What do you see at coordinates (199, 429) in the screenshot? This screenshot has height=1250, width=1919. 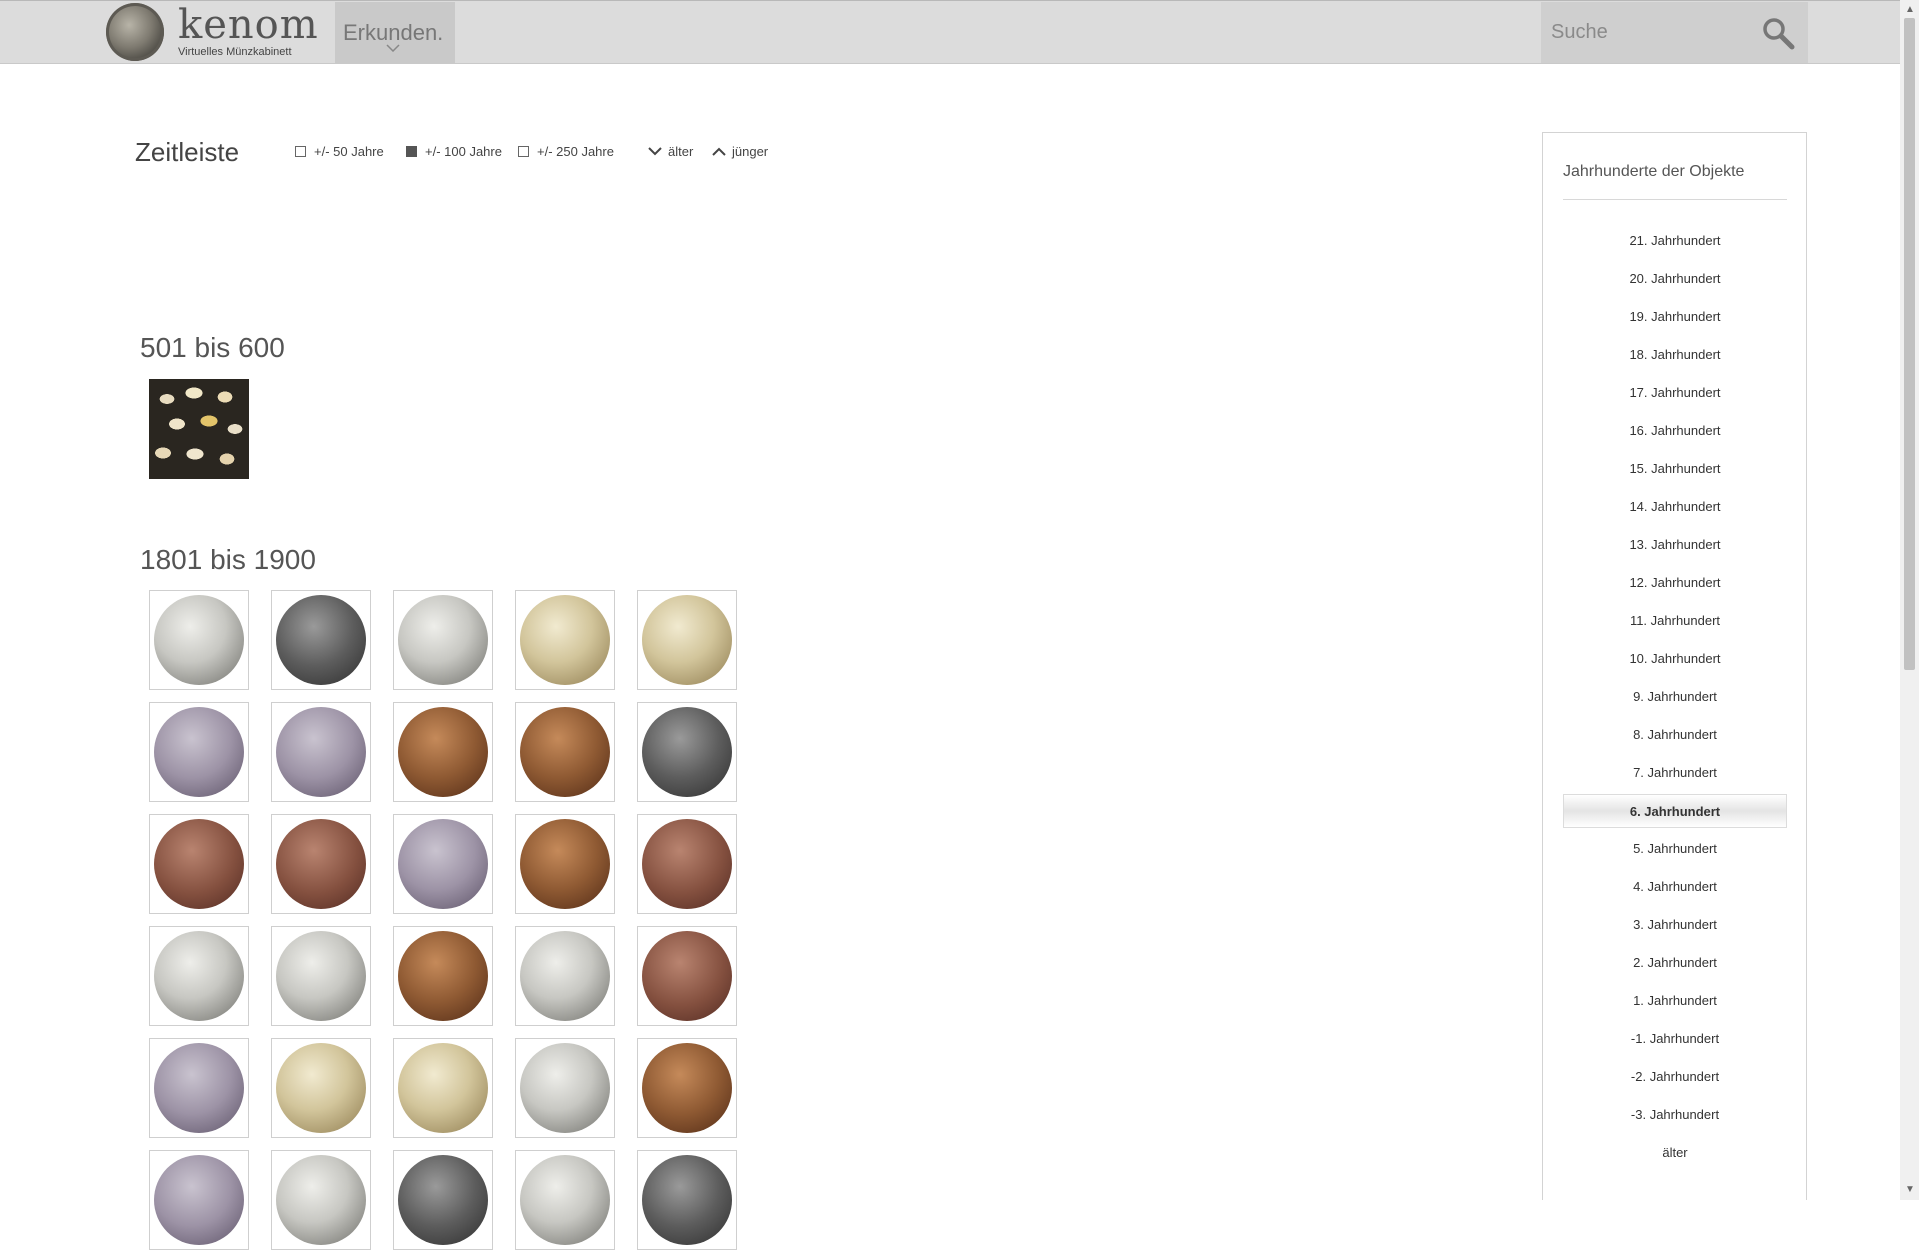 I see `object-thumbnail-shells` at bounding box center [199, 429].